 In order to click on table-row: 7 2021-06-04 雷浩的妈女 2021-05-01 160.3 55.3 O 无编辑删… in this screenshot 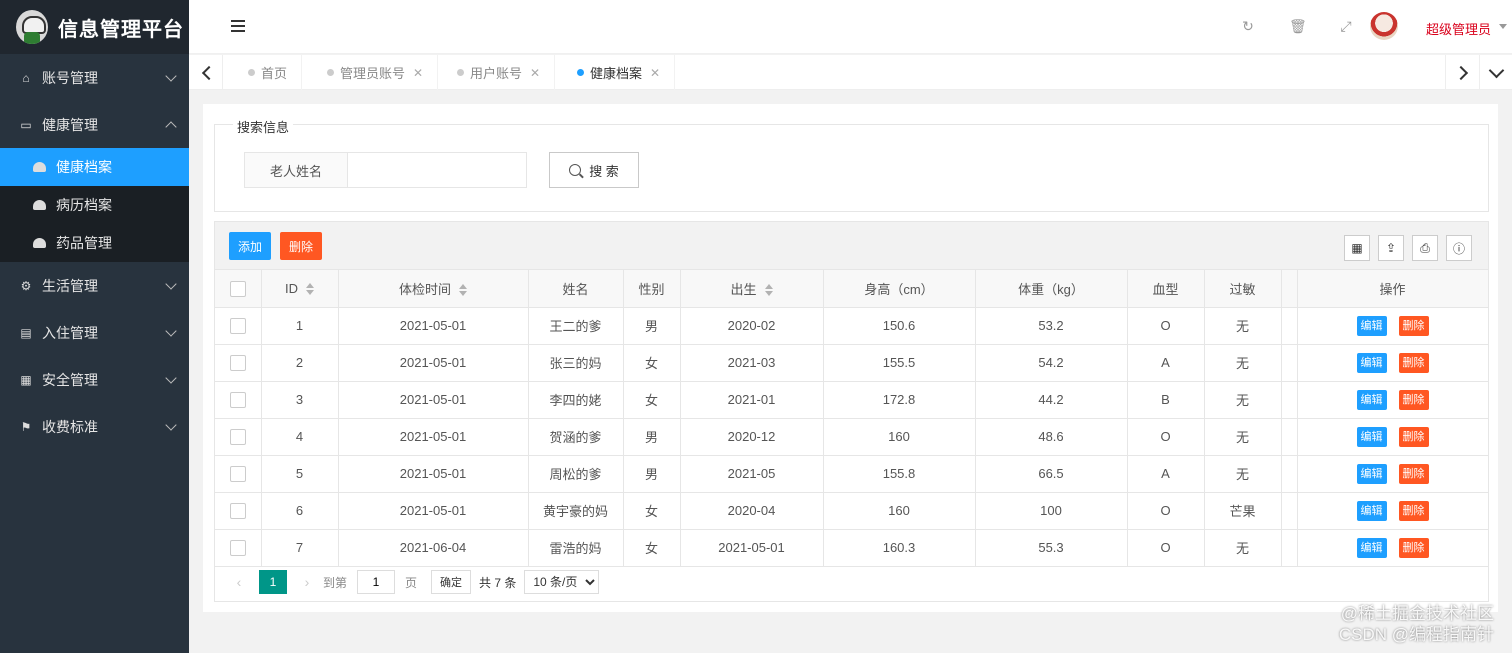, I will do `click(852, 548)`.